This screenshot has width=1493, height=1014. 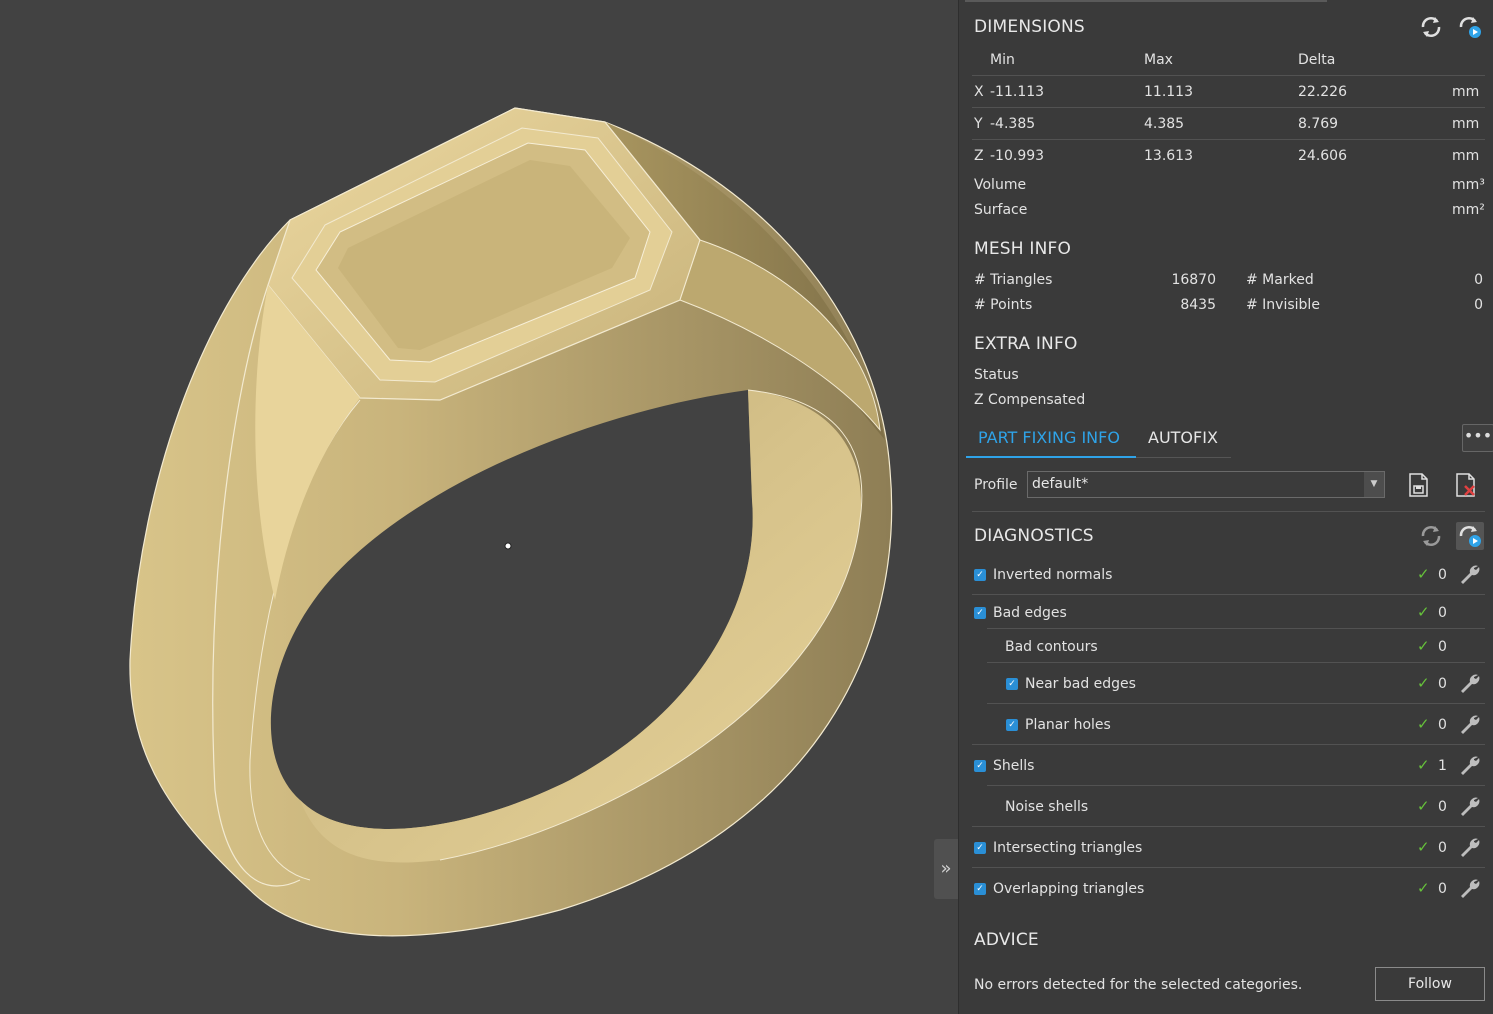 I want to click on shells-checkbox: ✓, so click(x=980, y=766).